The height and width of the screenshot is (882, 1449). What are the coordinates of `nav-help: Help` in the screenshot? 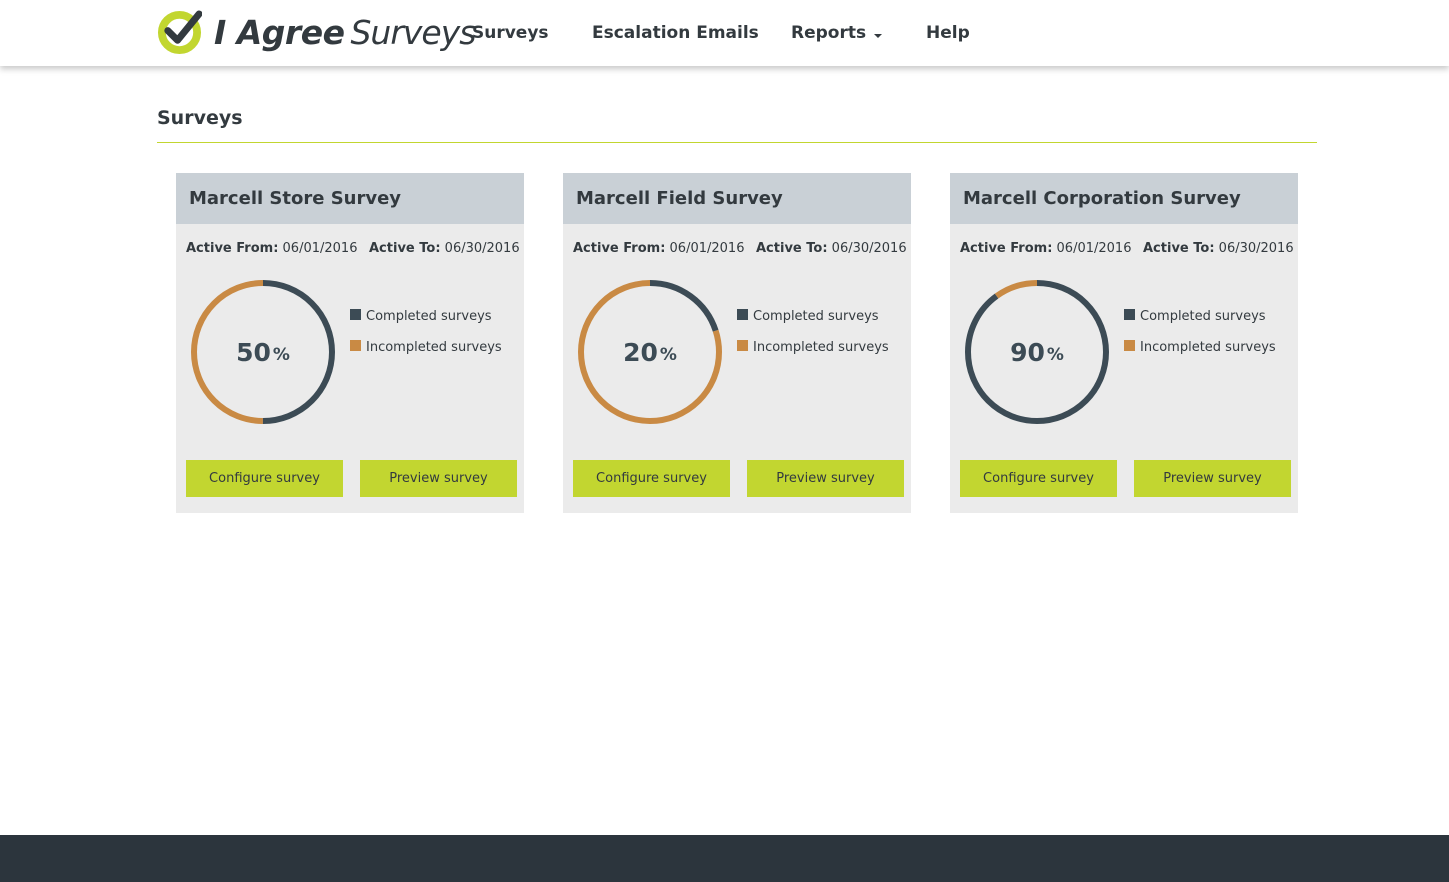 It's located at (948, 33).